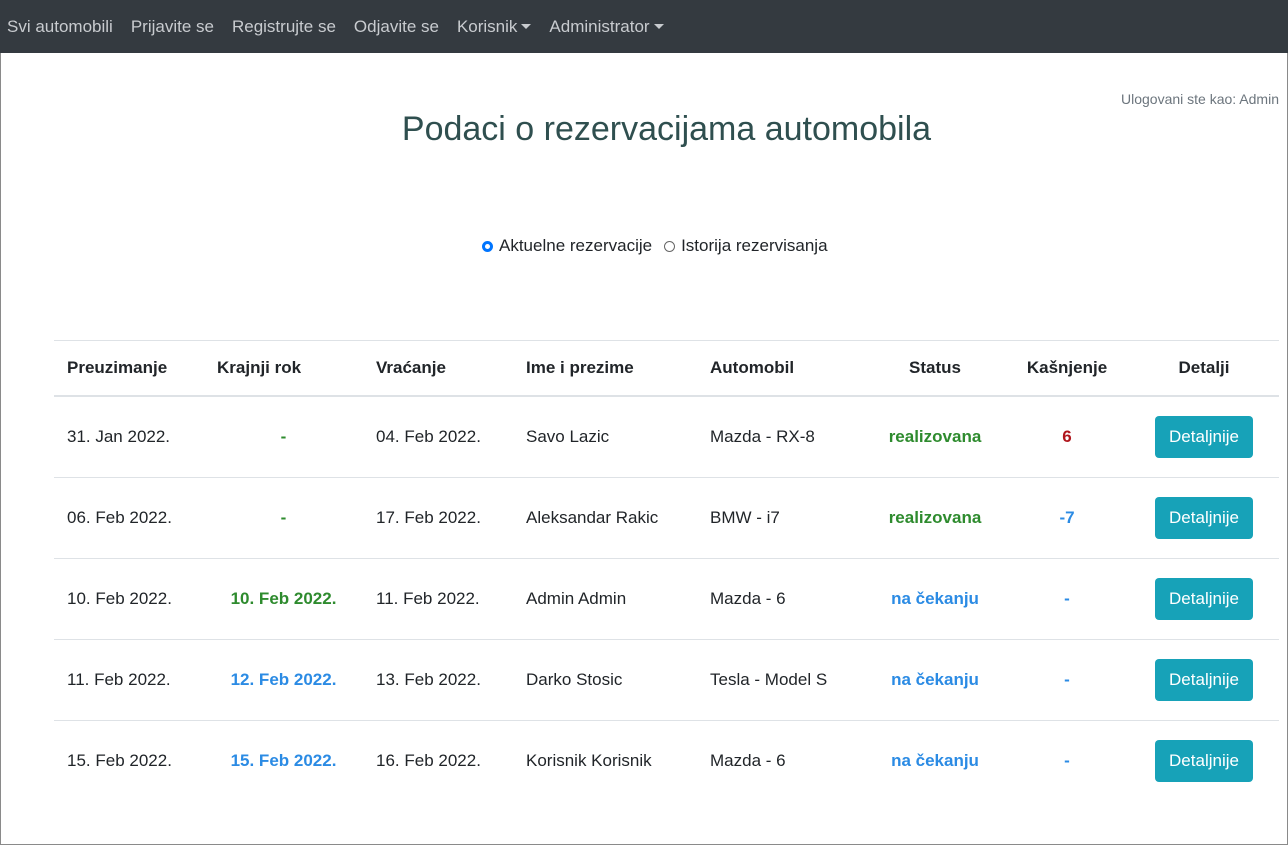 This screenshot has height=845, width=1288. What do you see at coordinates (119, 760) in the screenshot?
I see `cell-pickup: 15. Feb 2022.` at bounding box center [119, 760].